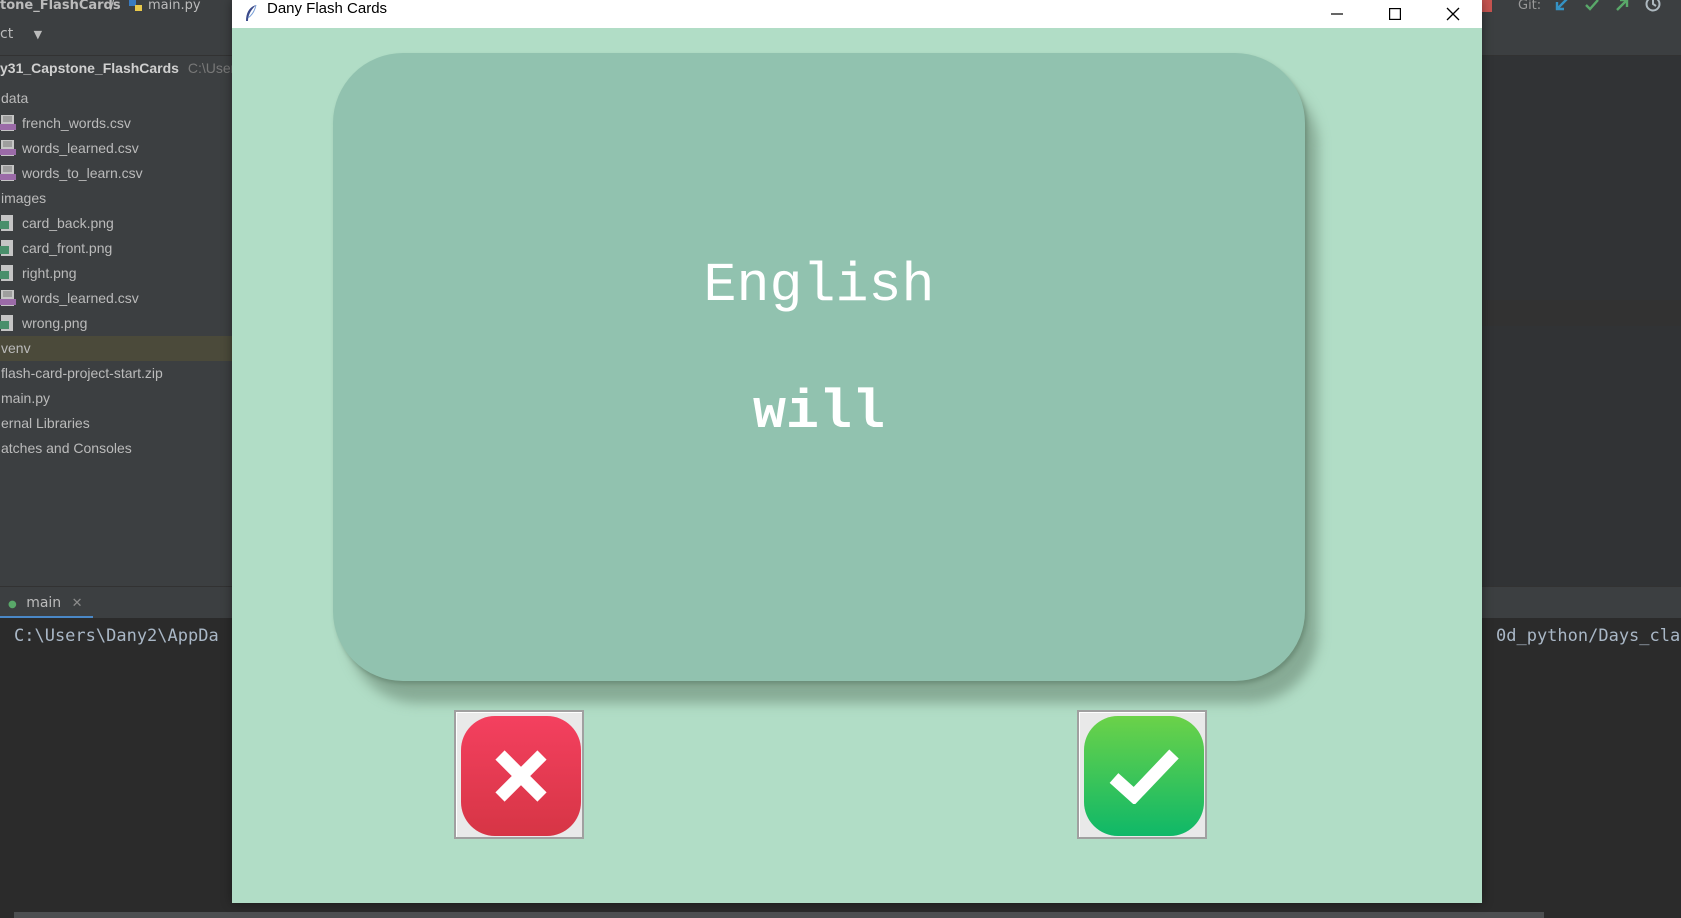  Describe the element at coordinates (1653, 8) in the screenshot. I see `history-icon` at that location.